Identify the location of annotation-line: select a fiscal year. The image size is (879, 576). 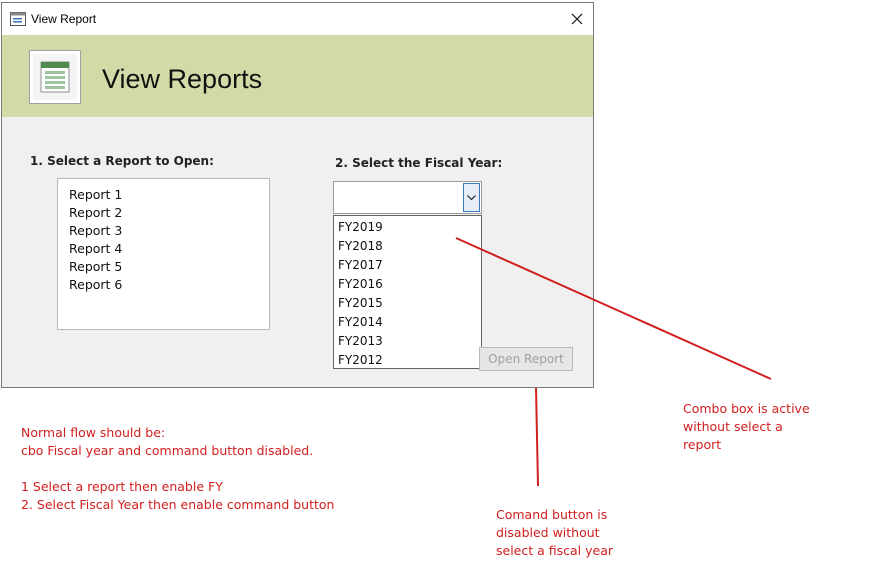
(554, 550).